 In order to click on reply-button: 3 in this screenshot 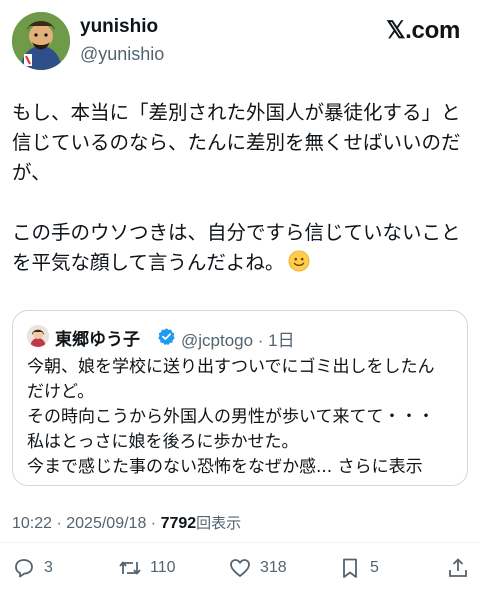, I will do `click(32, 568)`.